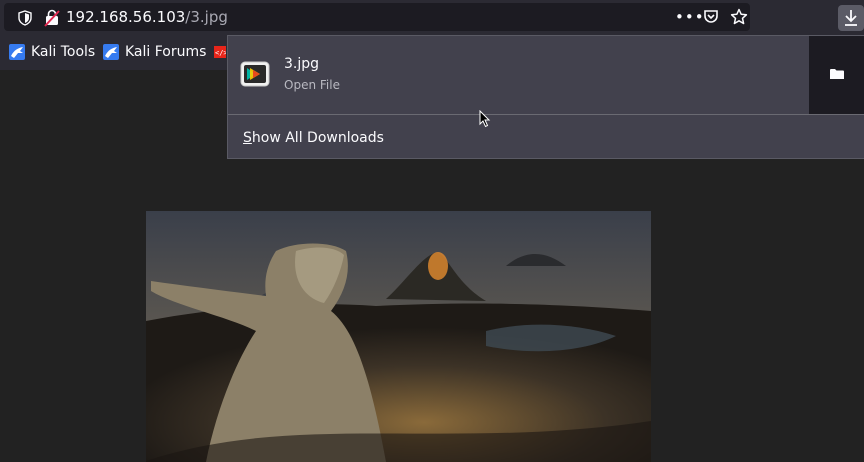  I want to click on url-bar: 192.168.56.103/3.jpg •••, so click(377, 17).